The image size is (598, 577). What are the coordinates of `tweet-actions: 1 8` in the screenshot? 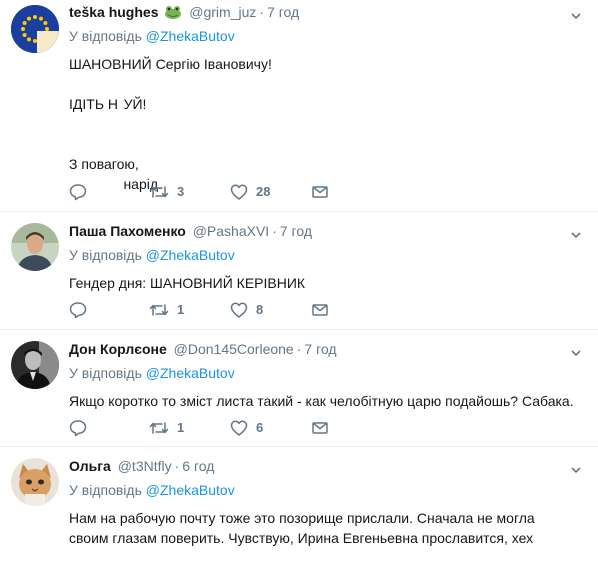 It's located at (199, 310).